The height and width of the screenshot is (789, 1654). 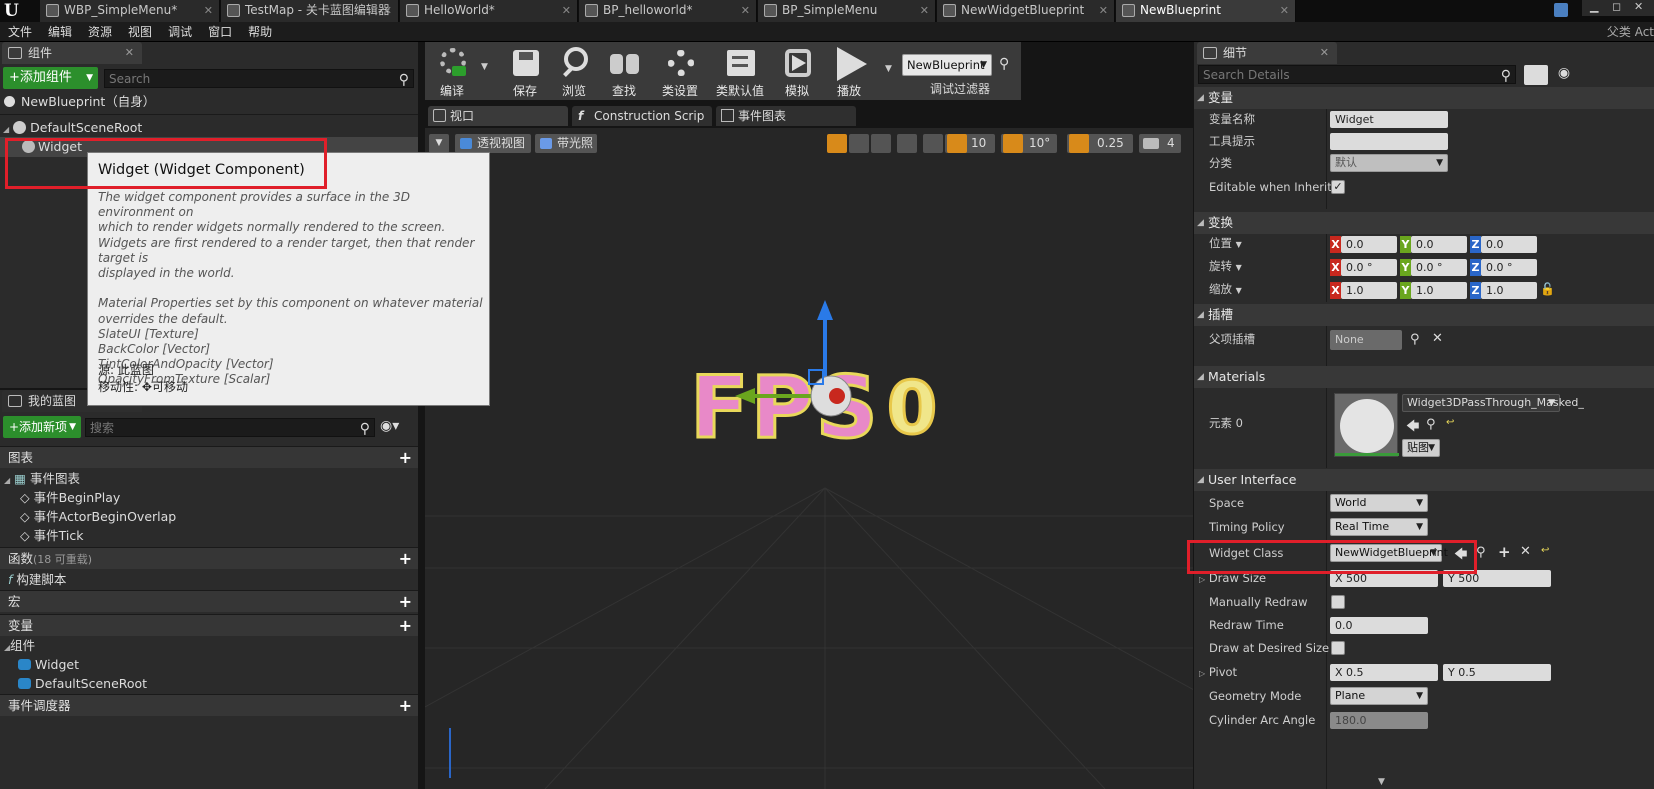 I want to click on translate-mode-icon, so click(x=837, y=143).